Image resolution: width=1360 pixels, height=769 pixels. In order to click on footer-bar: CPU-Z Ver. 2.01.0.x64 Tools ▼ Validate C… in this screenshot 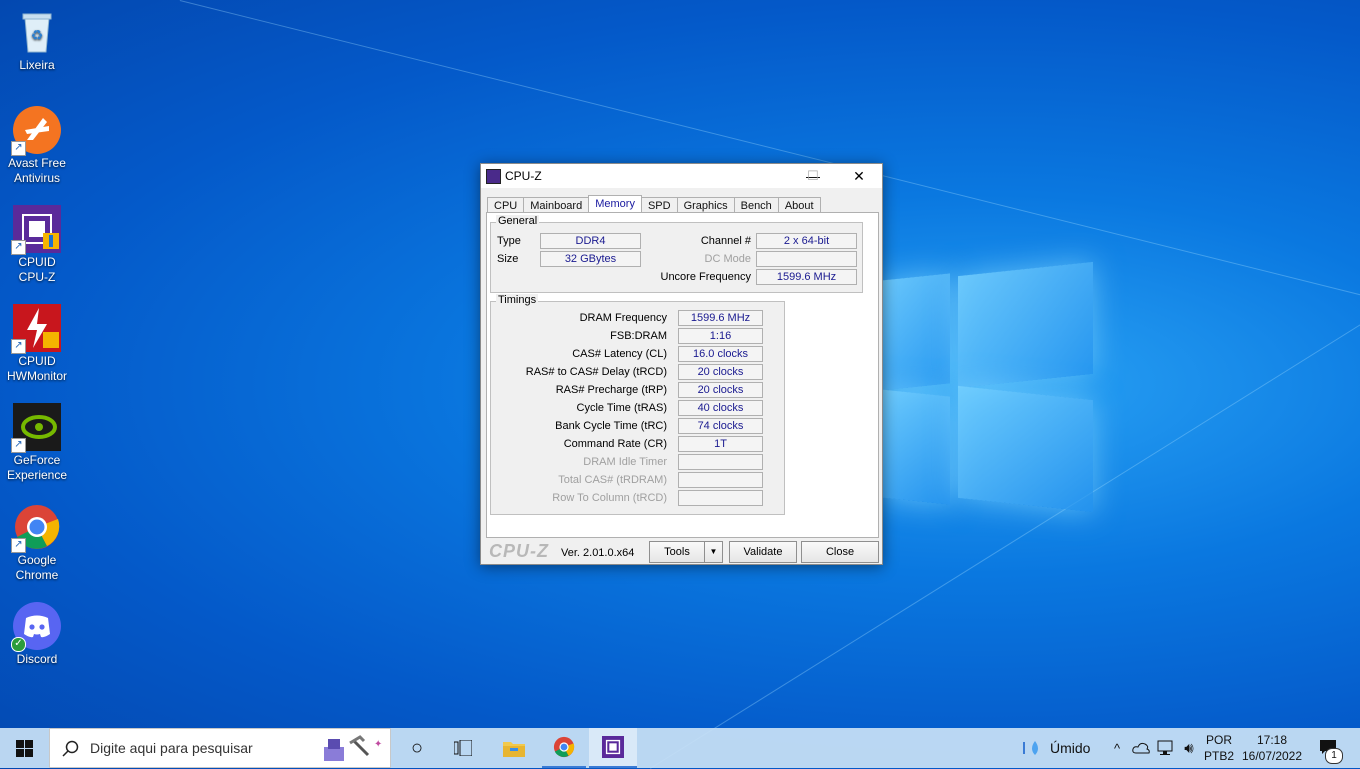, I will do `click(681, 551)`.